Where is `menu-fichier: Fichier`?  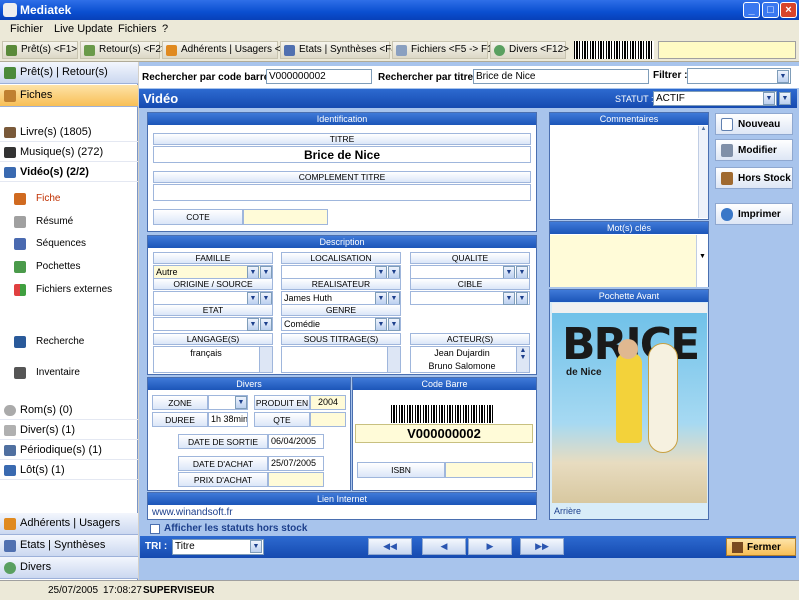 menu-fichier: Fichier is located at coordinates (26, 29).